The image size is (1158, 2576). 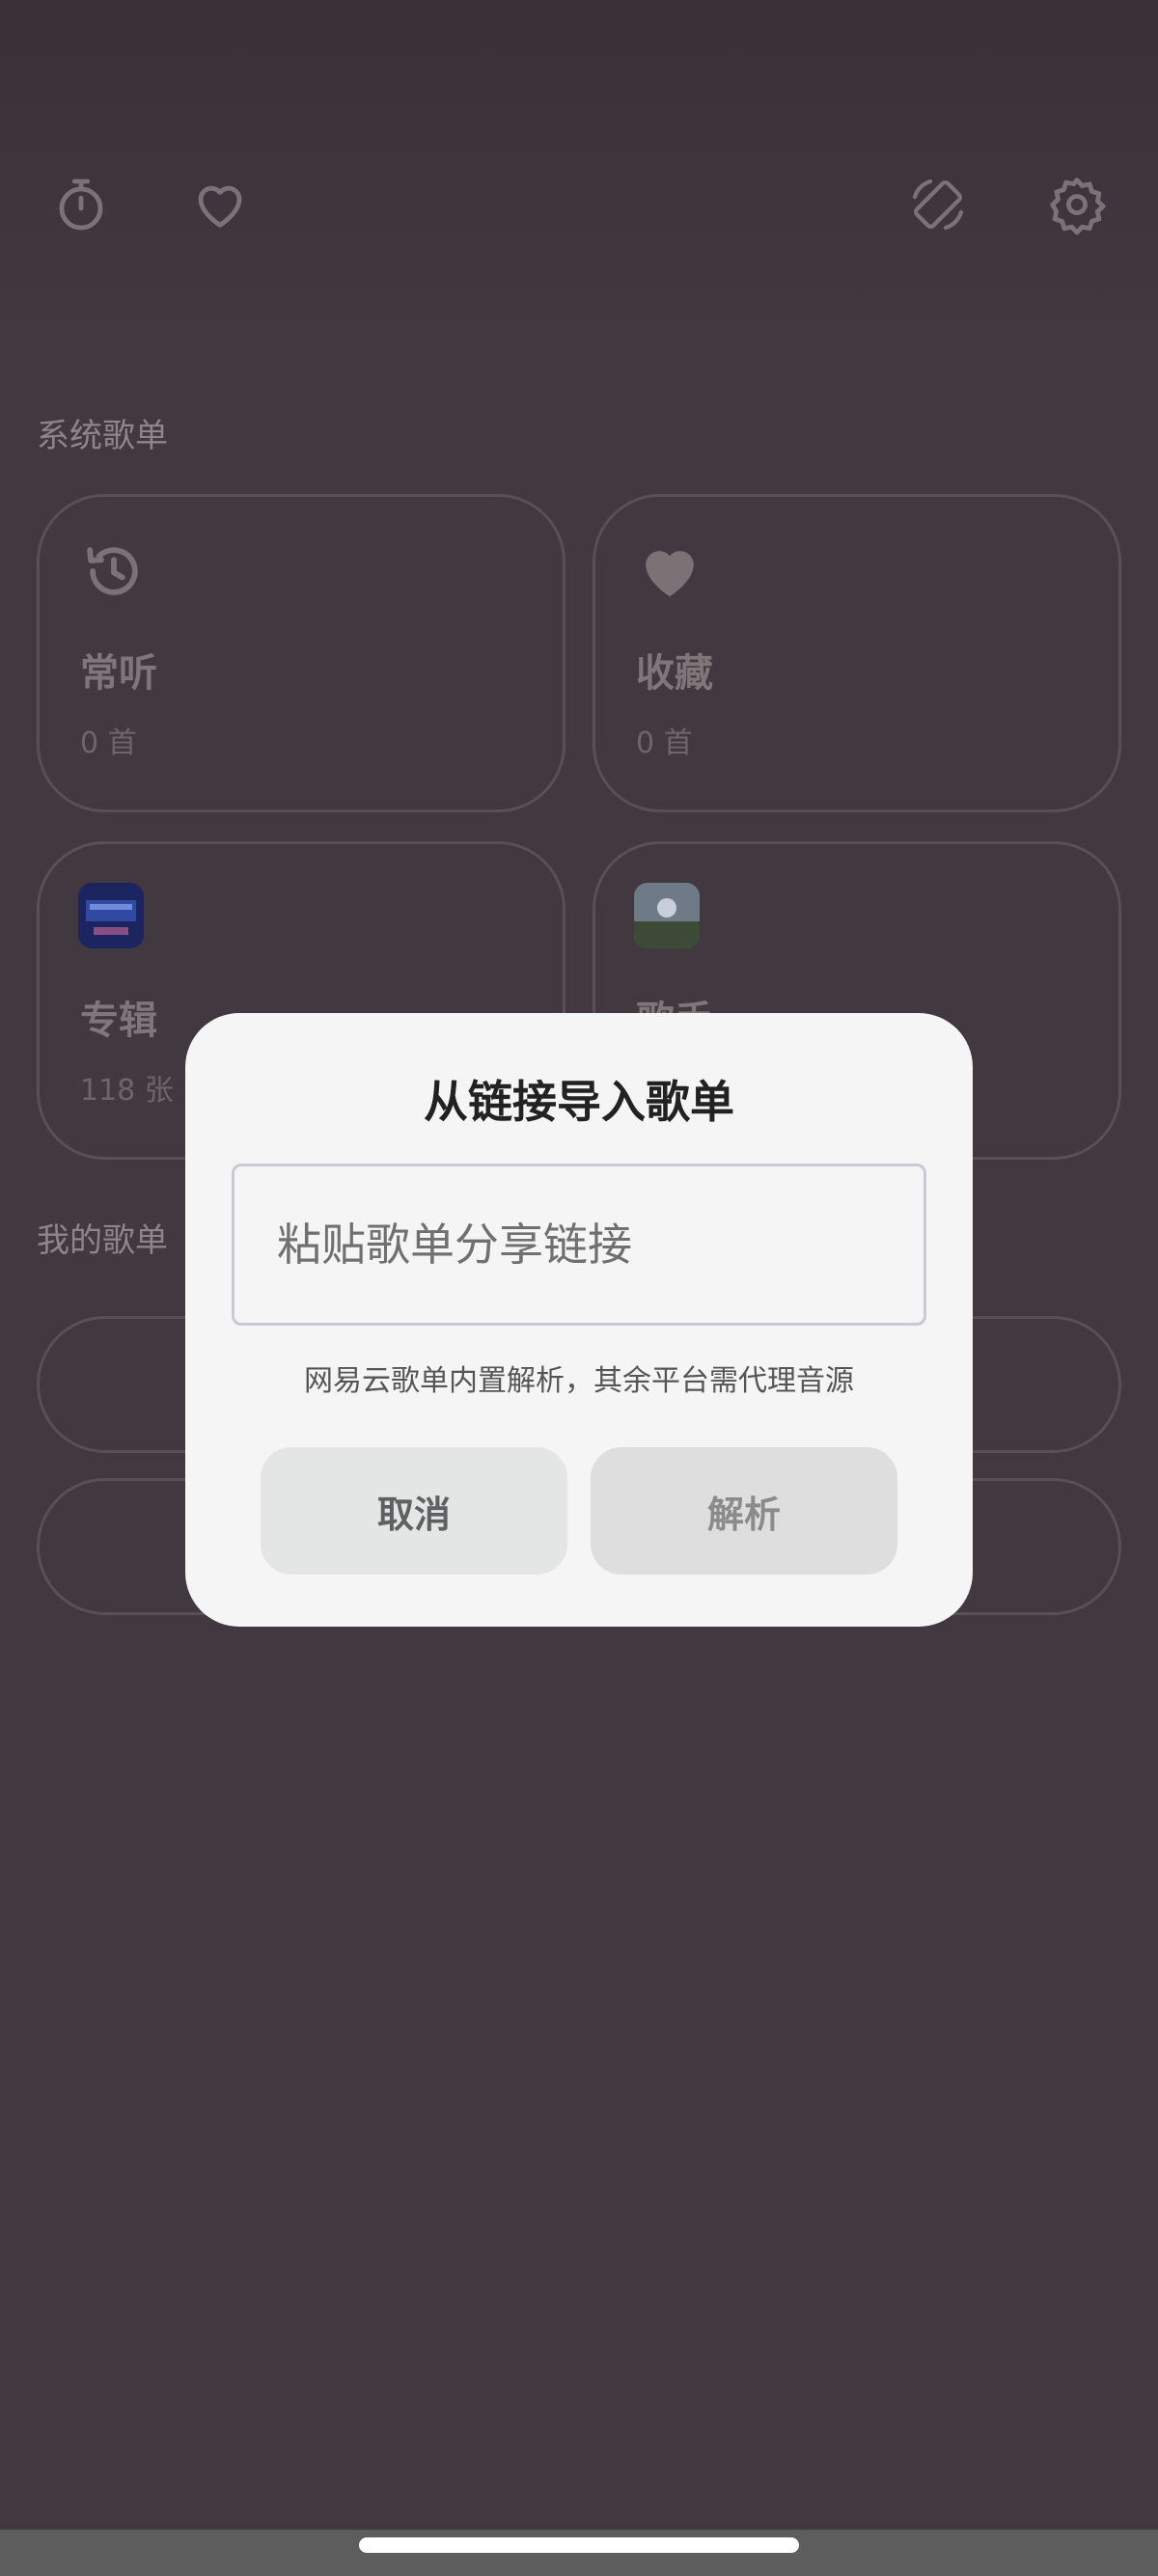 I want to click on dialog-hint: 网易云歌单内置解析，其余平台需代理音源, so click(x=579, y=1381).